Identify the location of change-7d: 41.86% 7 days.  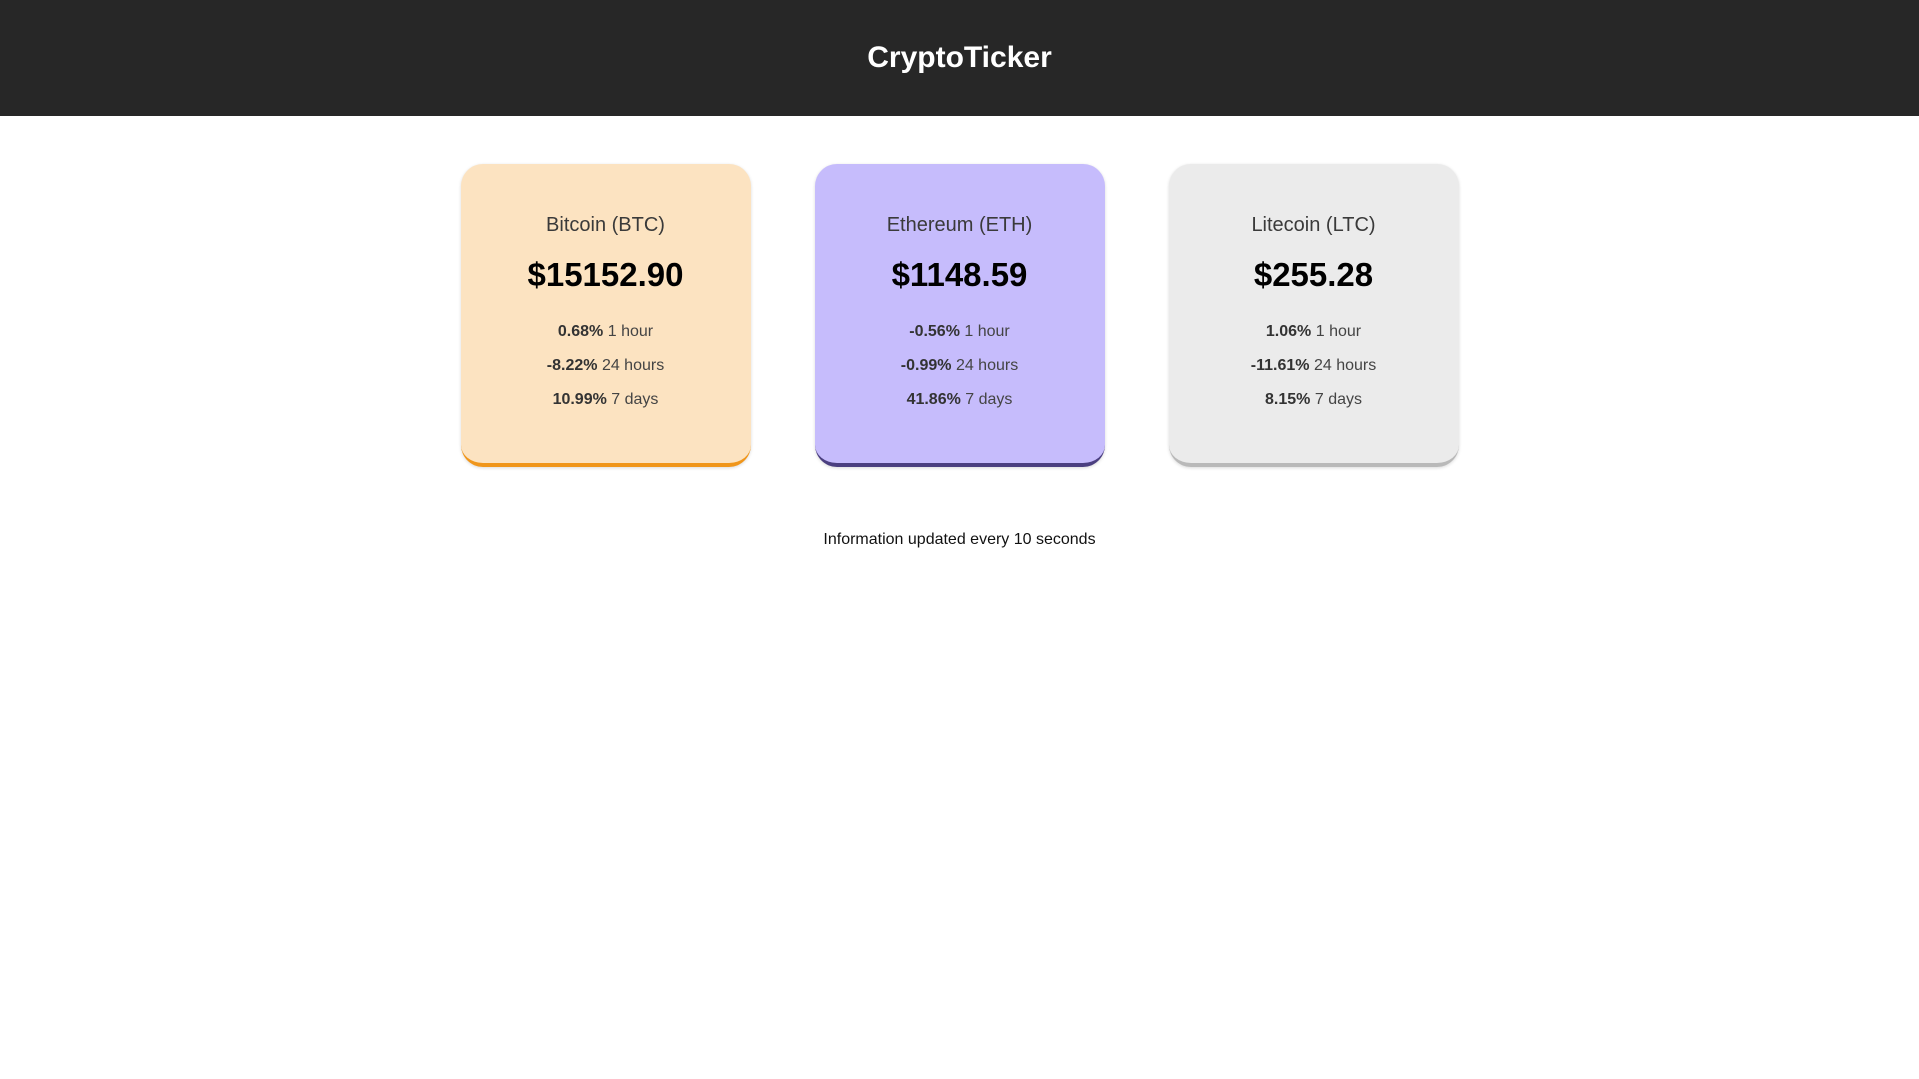
(960, 400).